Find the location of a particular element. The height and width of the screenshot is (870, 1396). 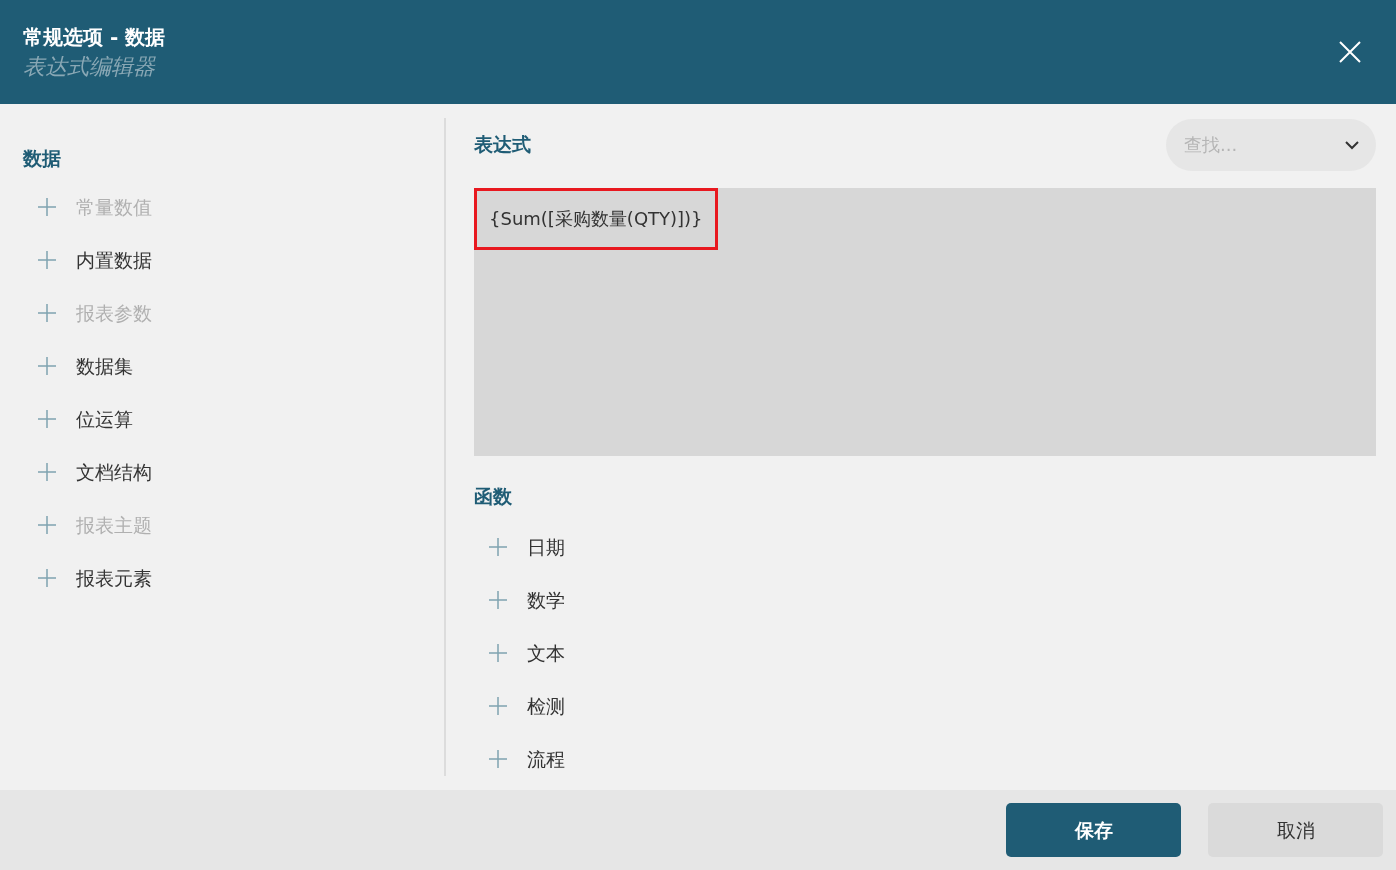

tree-item: 流程 is located at coordinates (546, 759).